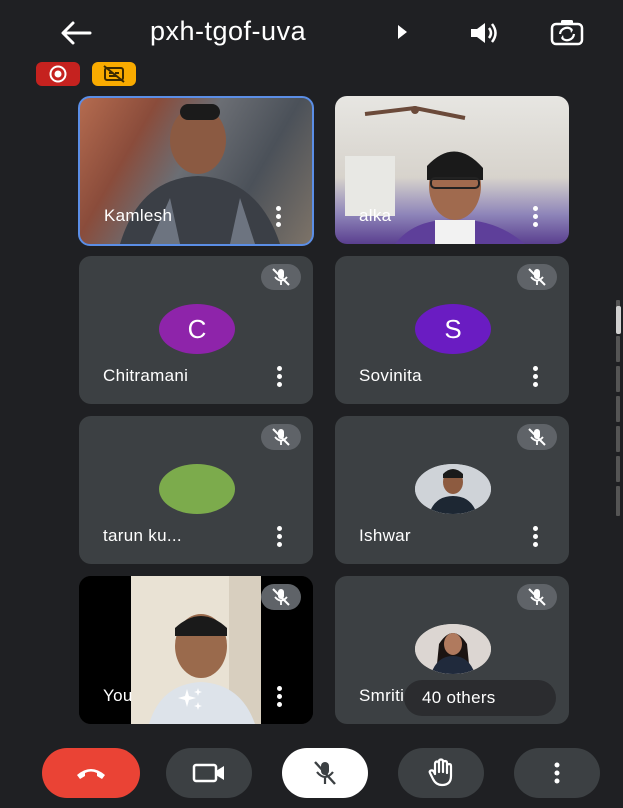 Image resolution: width=623 pixels, height=808 pixels. I want to click on meeting-code: pxh-tgof-uva, so click(228, 31).